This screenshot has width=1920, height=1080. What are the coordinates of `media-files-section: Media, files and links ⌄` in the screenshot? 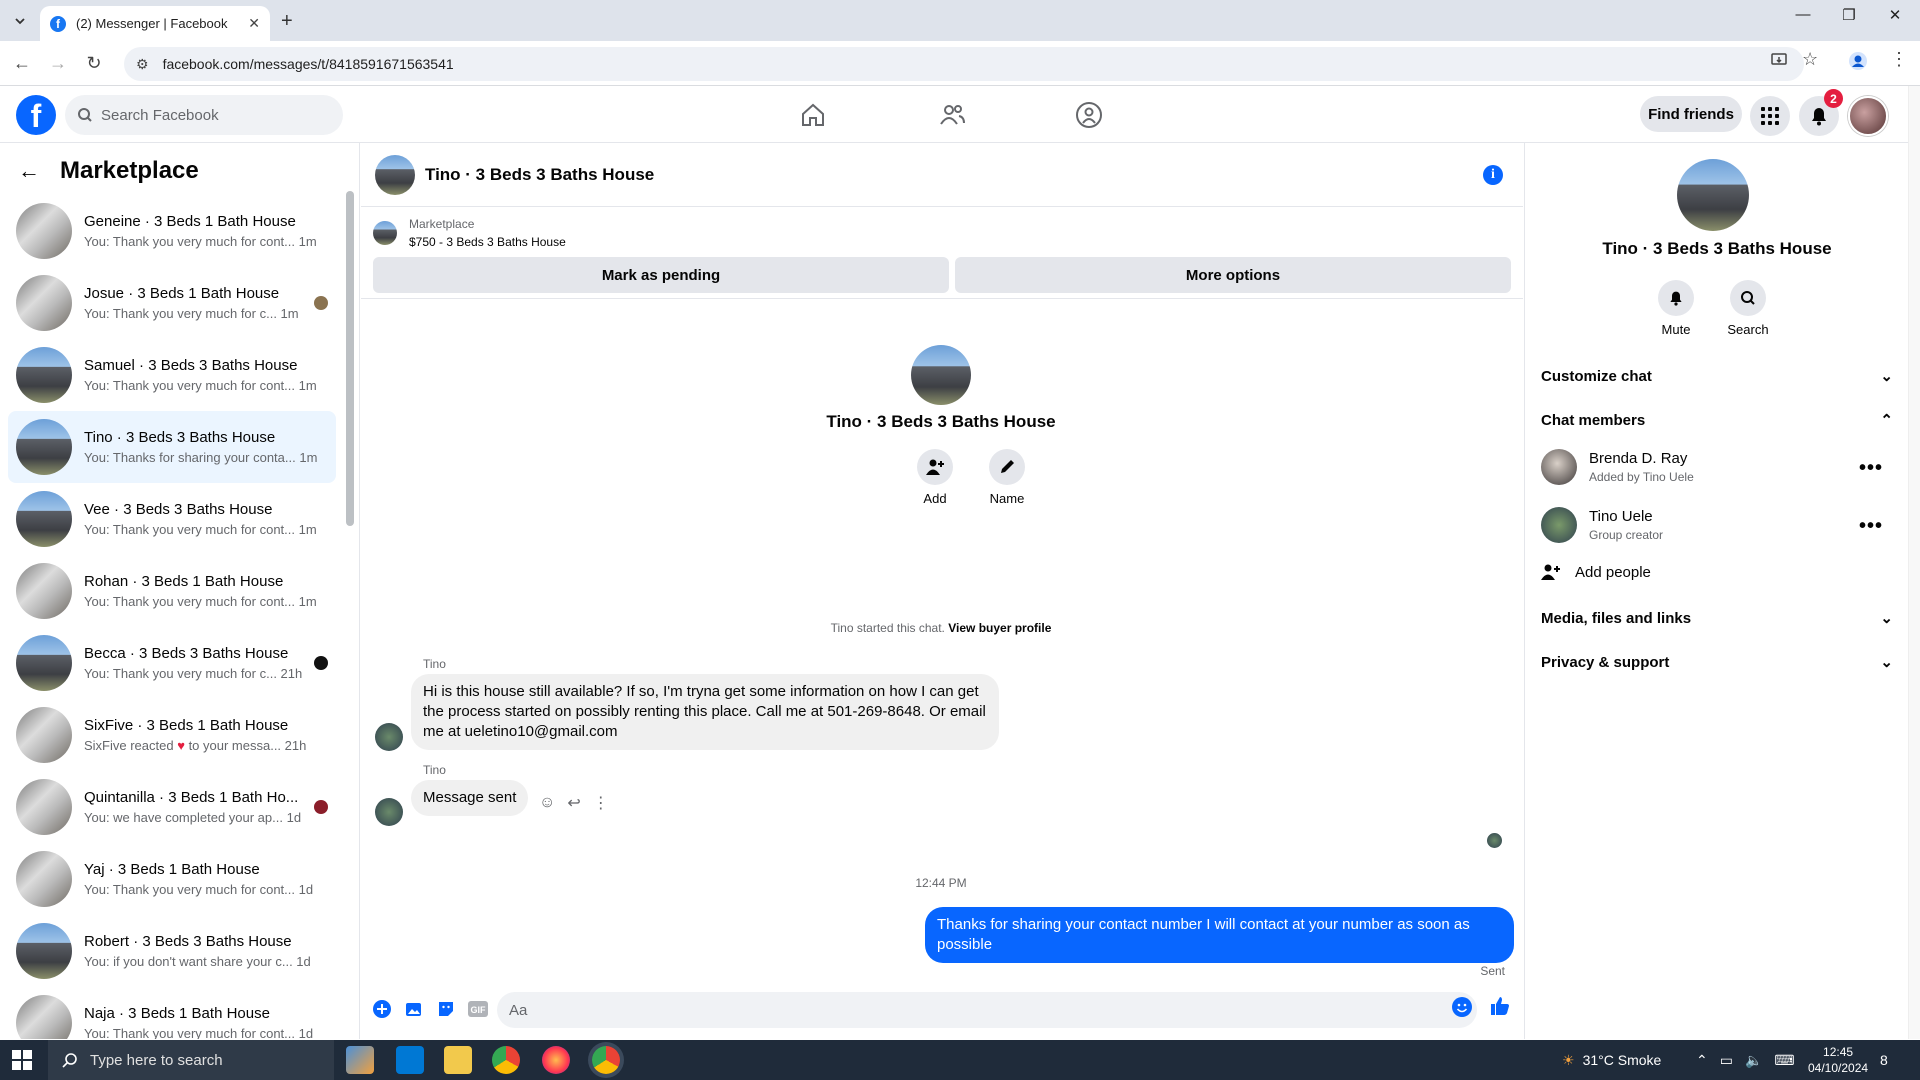 It's located at (1717, 618).